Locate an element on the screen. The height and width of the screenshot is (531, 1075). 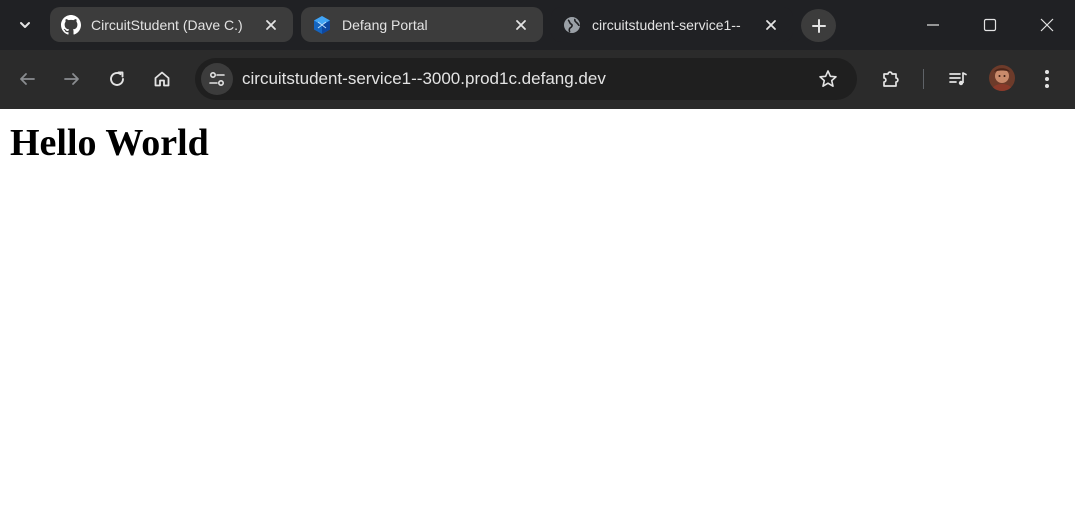
tab-title: Defang Portal is located at coordinates (385, 24).